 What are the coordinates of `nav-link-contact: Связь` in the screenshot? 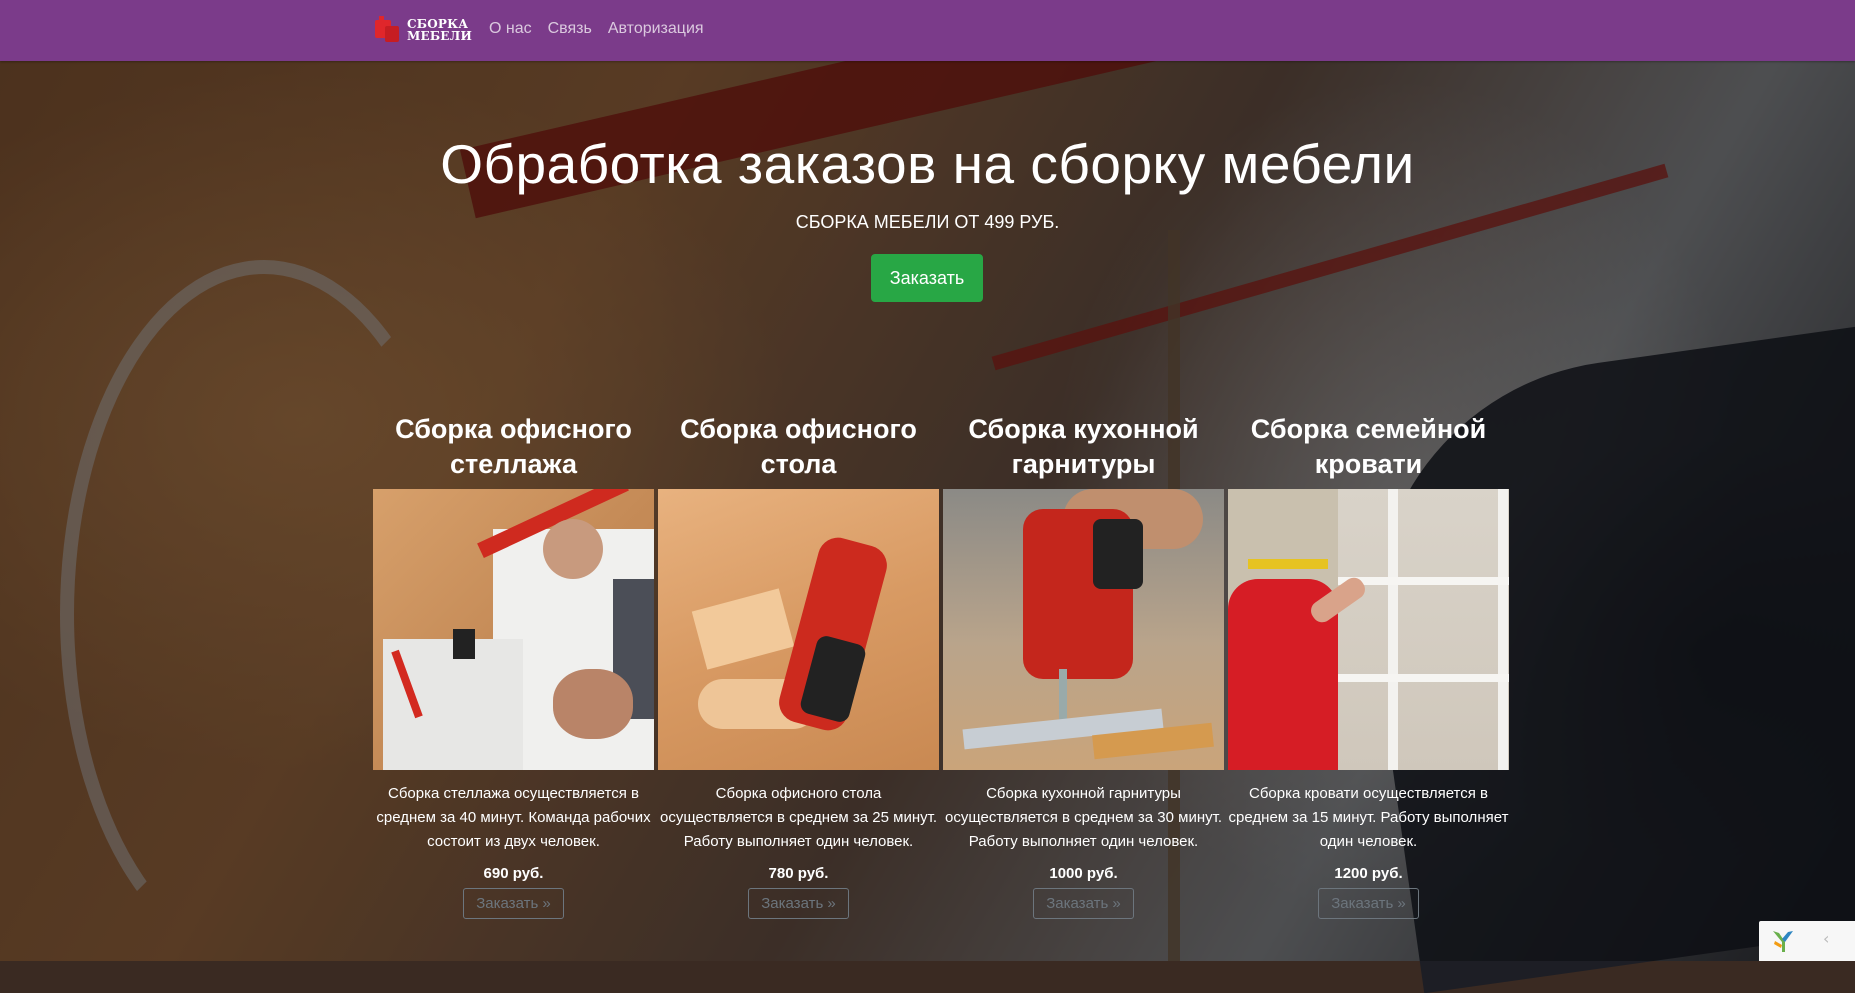 It's located at (570, 29).